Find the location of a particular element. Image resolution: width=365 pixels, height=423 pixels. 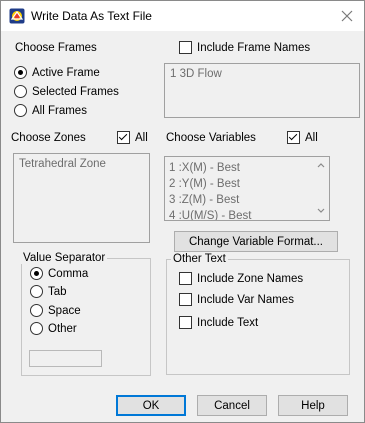

radio-active-frame is located at coordinates (20, 72).